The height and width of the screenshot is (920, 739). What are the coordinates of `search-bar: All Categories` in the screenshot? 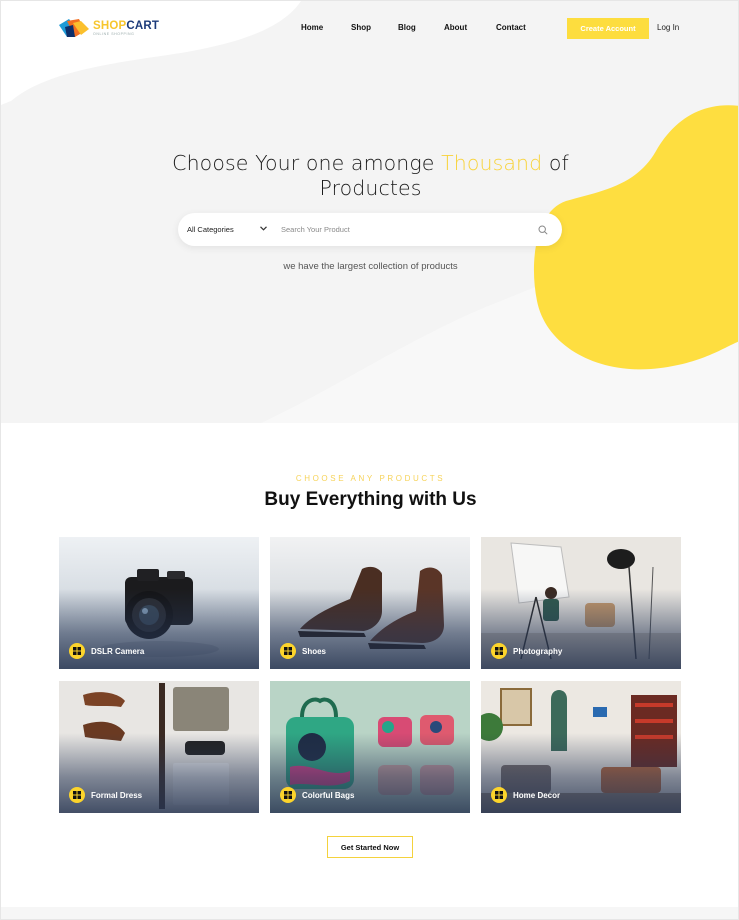 It's located at (370, 229).